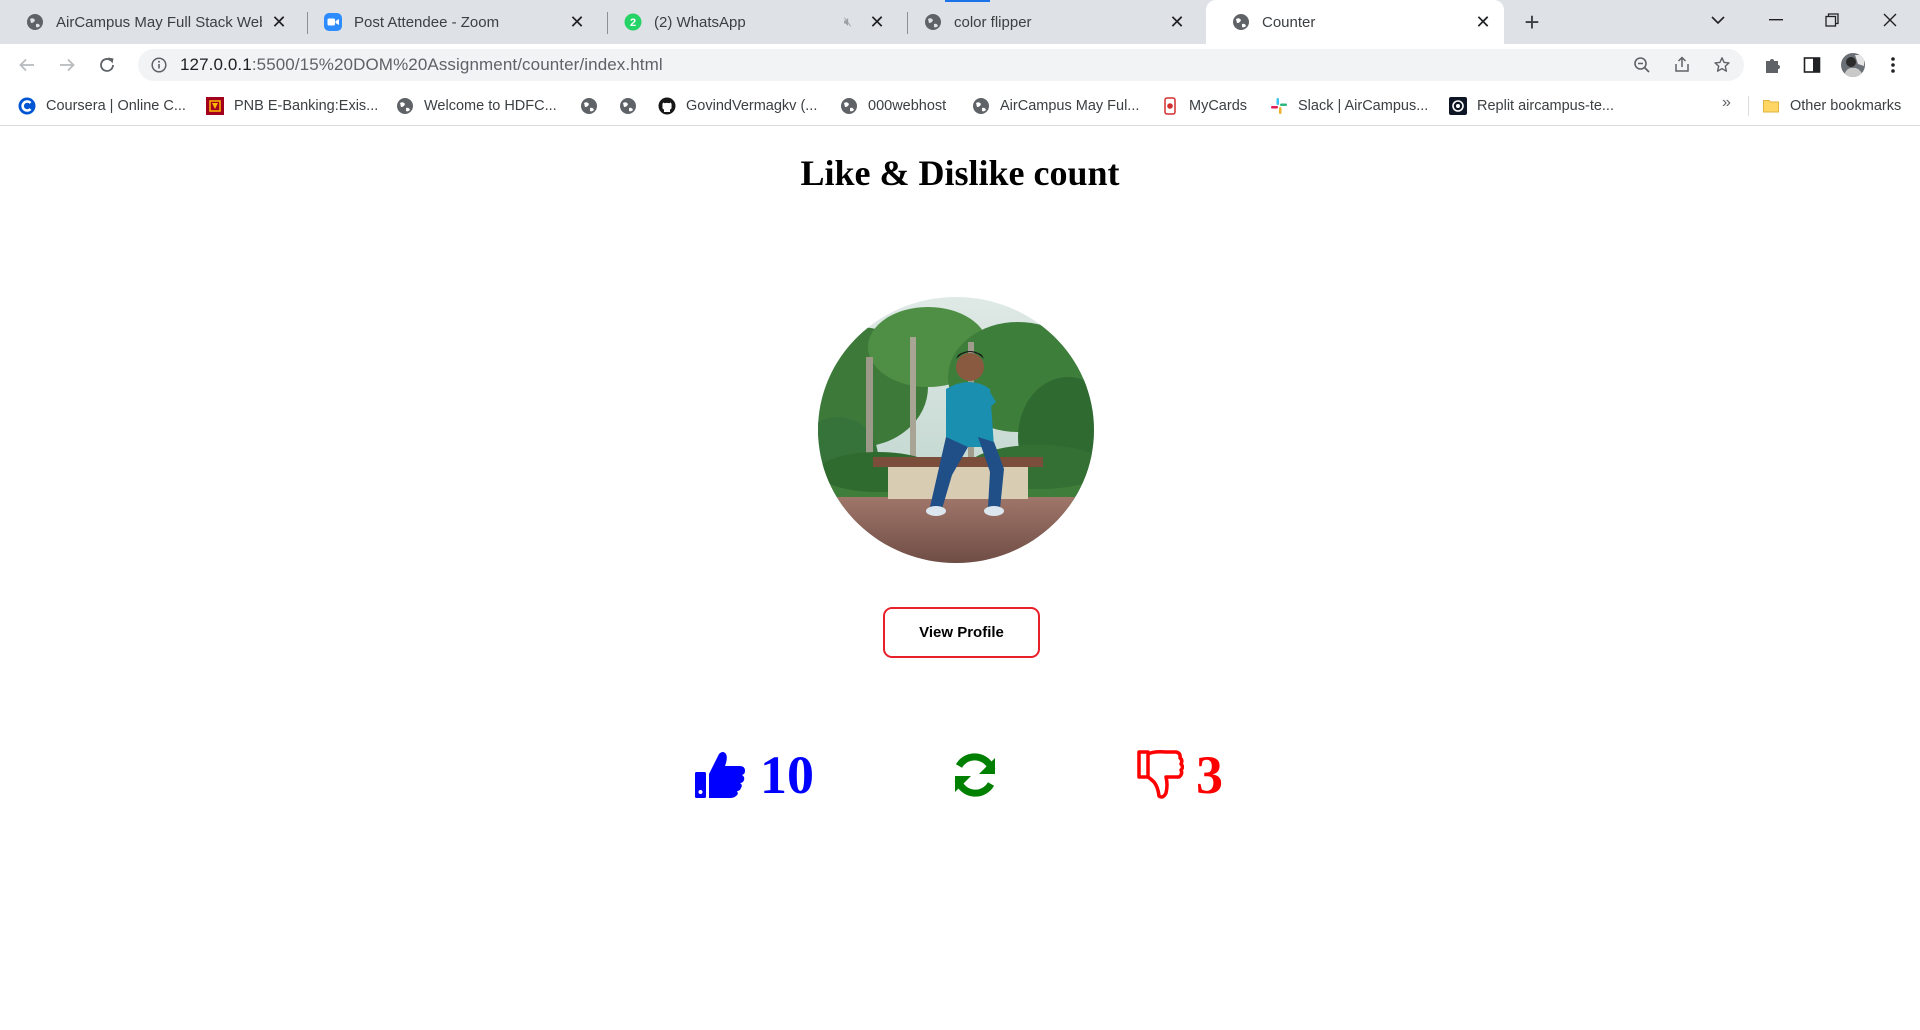  Describe the element at coordinates (1355, 22) in the screenshot. I see `tab-counter: Counter ✕` at that location.